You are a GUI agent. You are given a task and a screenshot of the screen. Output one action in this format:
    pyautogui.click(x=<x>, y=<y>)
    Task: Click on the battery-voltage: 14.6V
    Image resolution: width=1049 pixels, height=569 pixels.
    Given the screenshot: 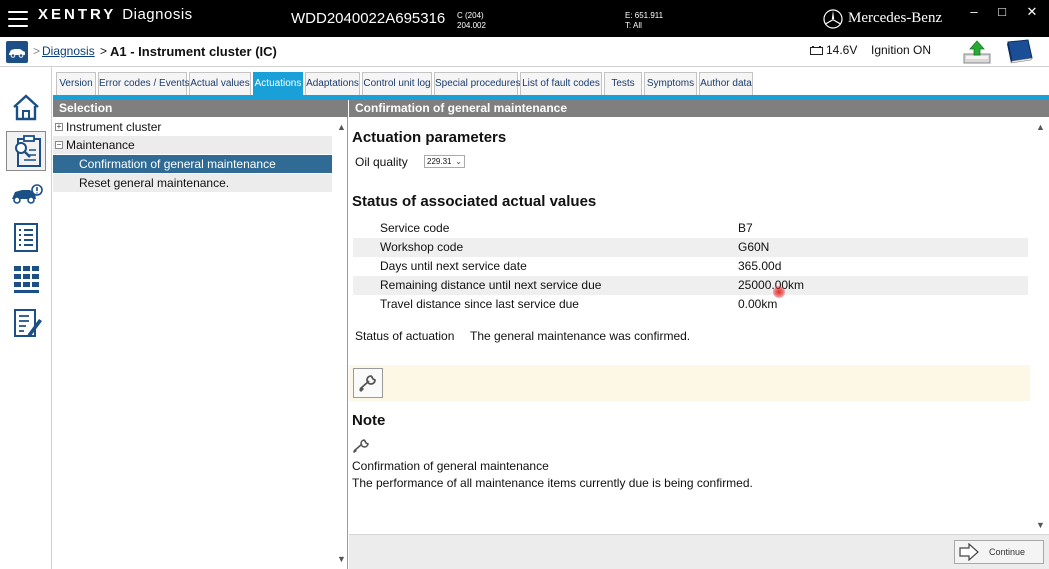 What is the action you would take?
    pyautogui.click(x=833, y=50)
    